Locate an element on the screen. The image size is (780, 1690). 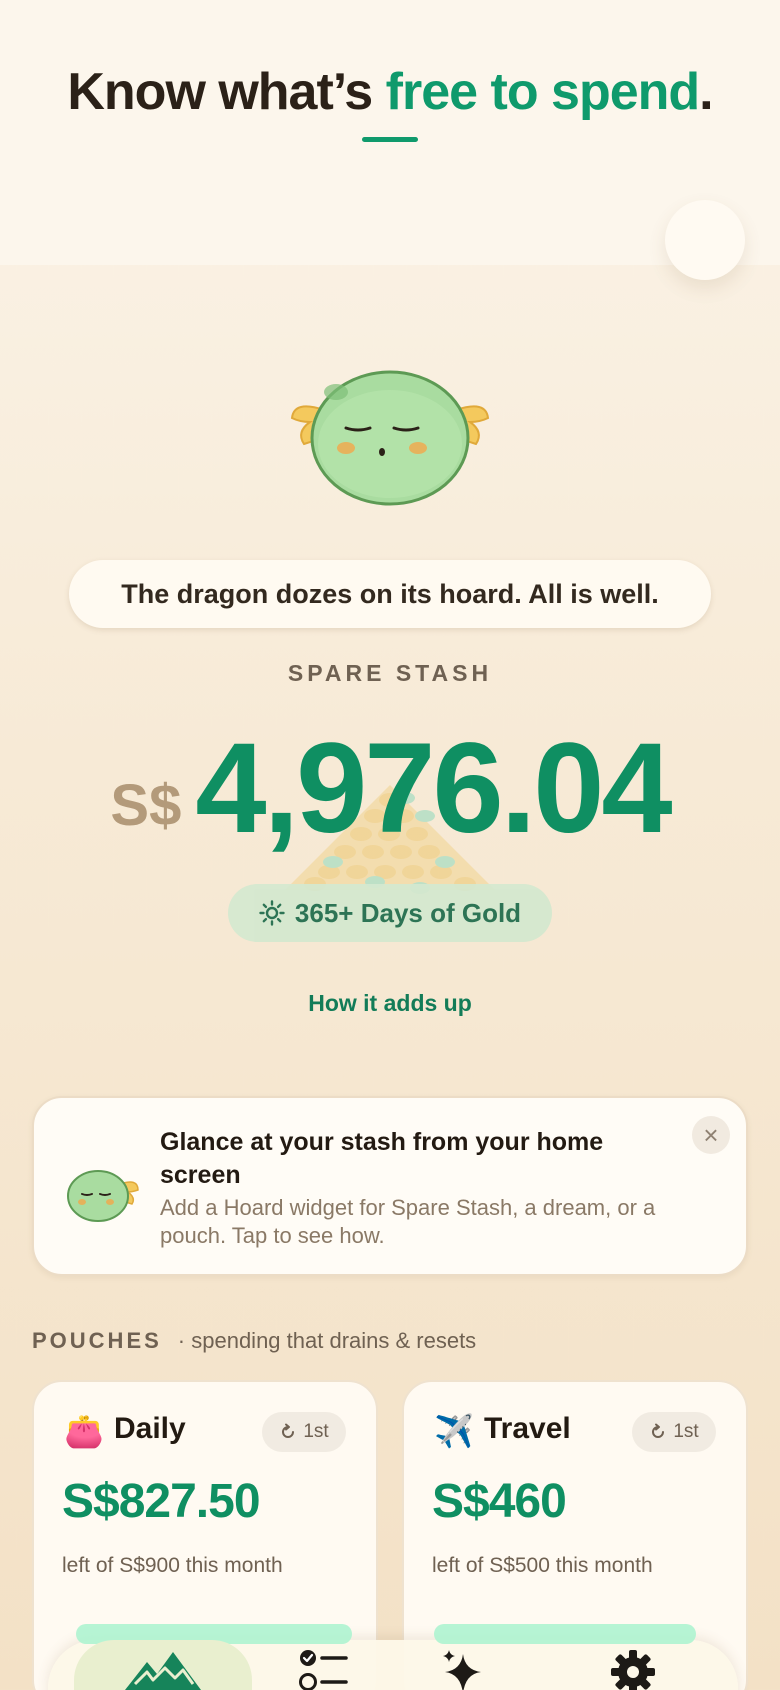
pouch-detail: left of S$500 this month is located at coordinates (542, 1565).